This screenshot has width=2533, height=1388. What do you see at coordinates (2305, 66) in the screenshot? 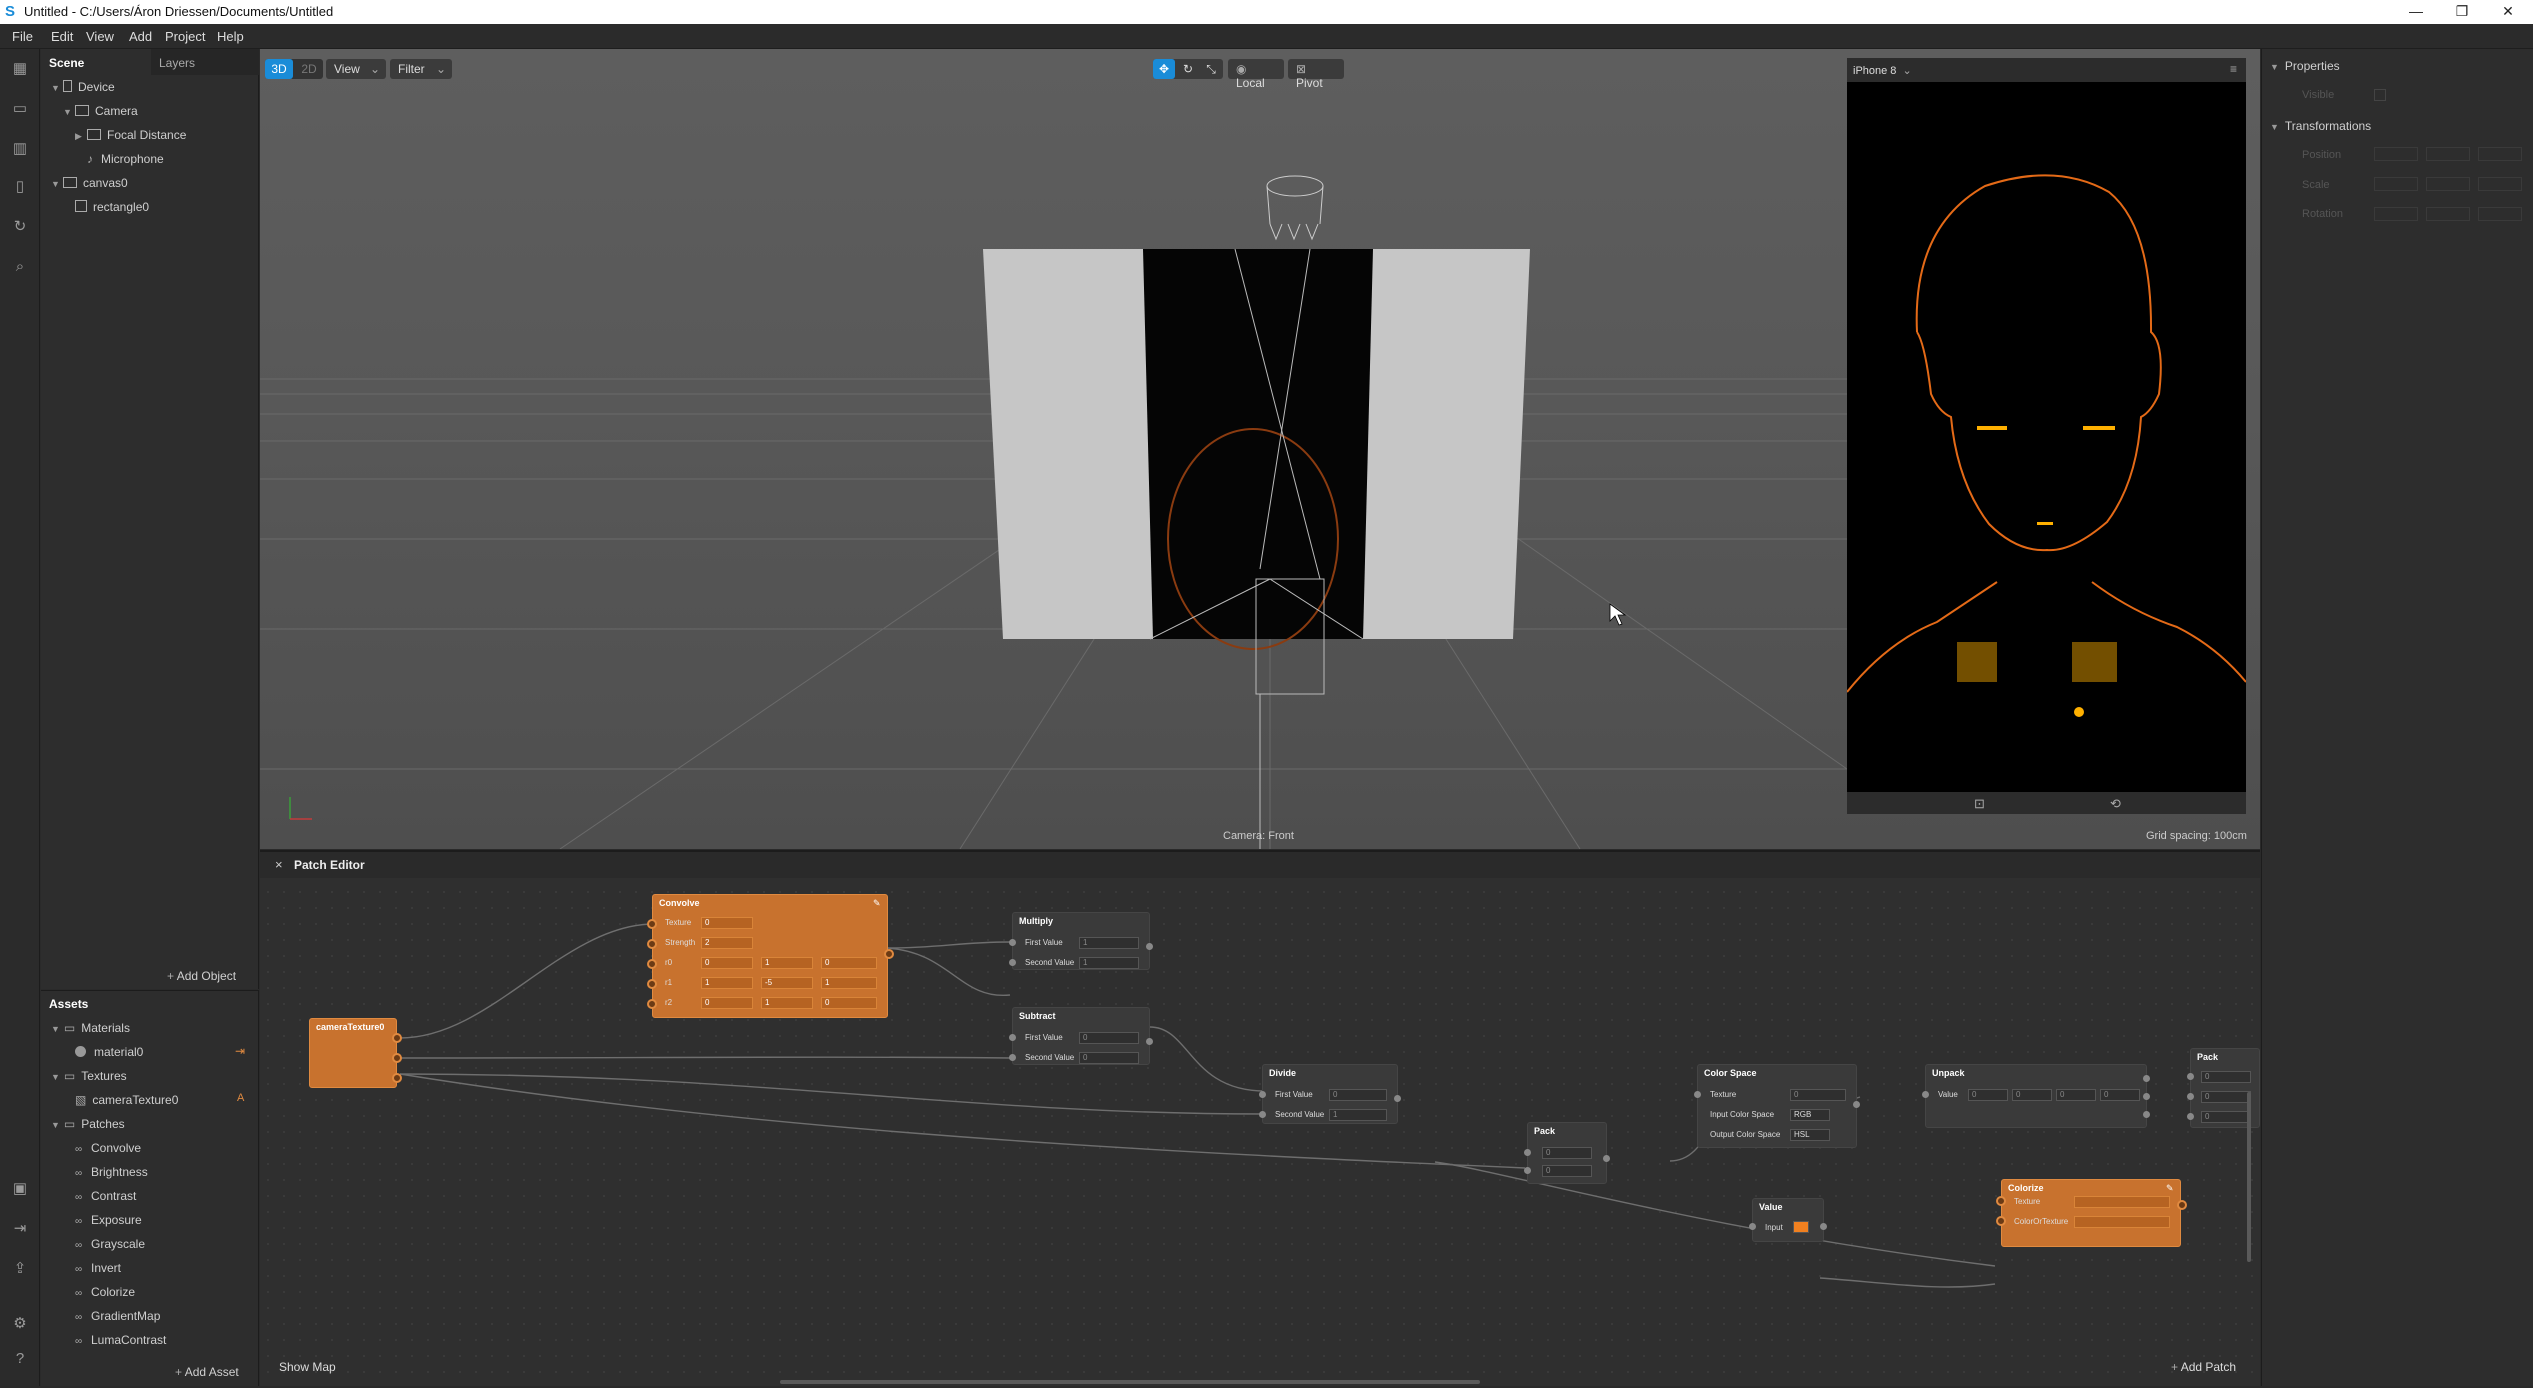
I see `properties-section: ▼ Properties` at bounding box center [2305, 66].